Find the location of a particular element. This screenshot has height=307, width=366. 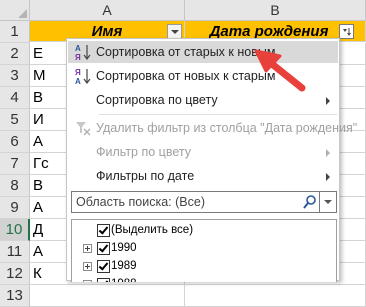

sort-ascending-icon: А Я is located at coordinates (83, 53).